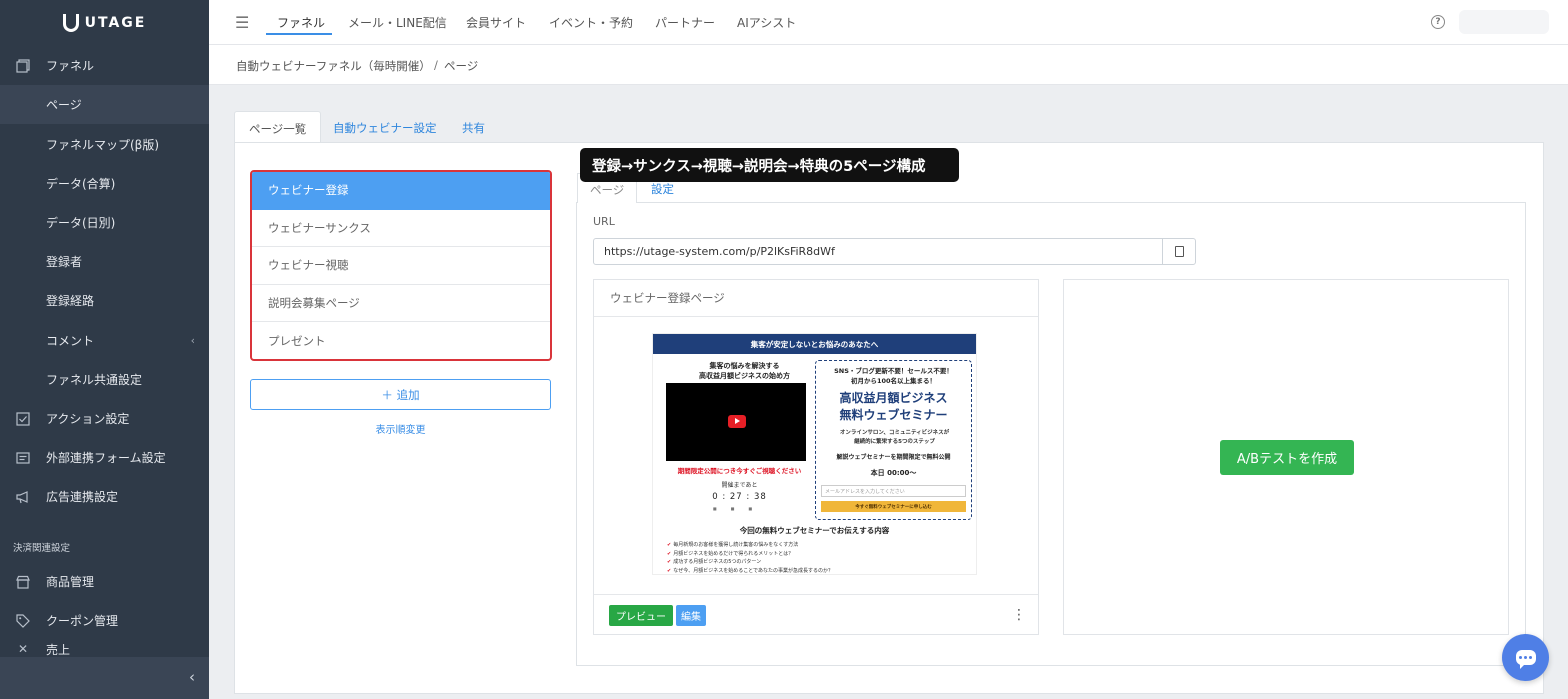 This screenshot has width=1568, height=699. I want to click on annotation-callout: 登録→サンクス→視聴→説明会→特典の5ページ構成, so click(769, 165).